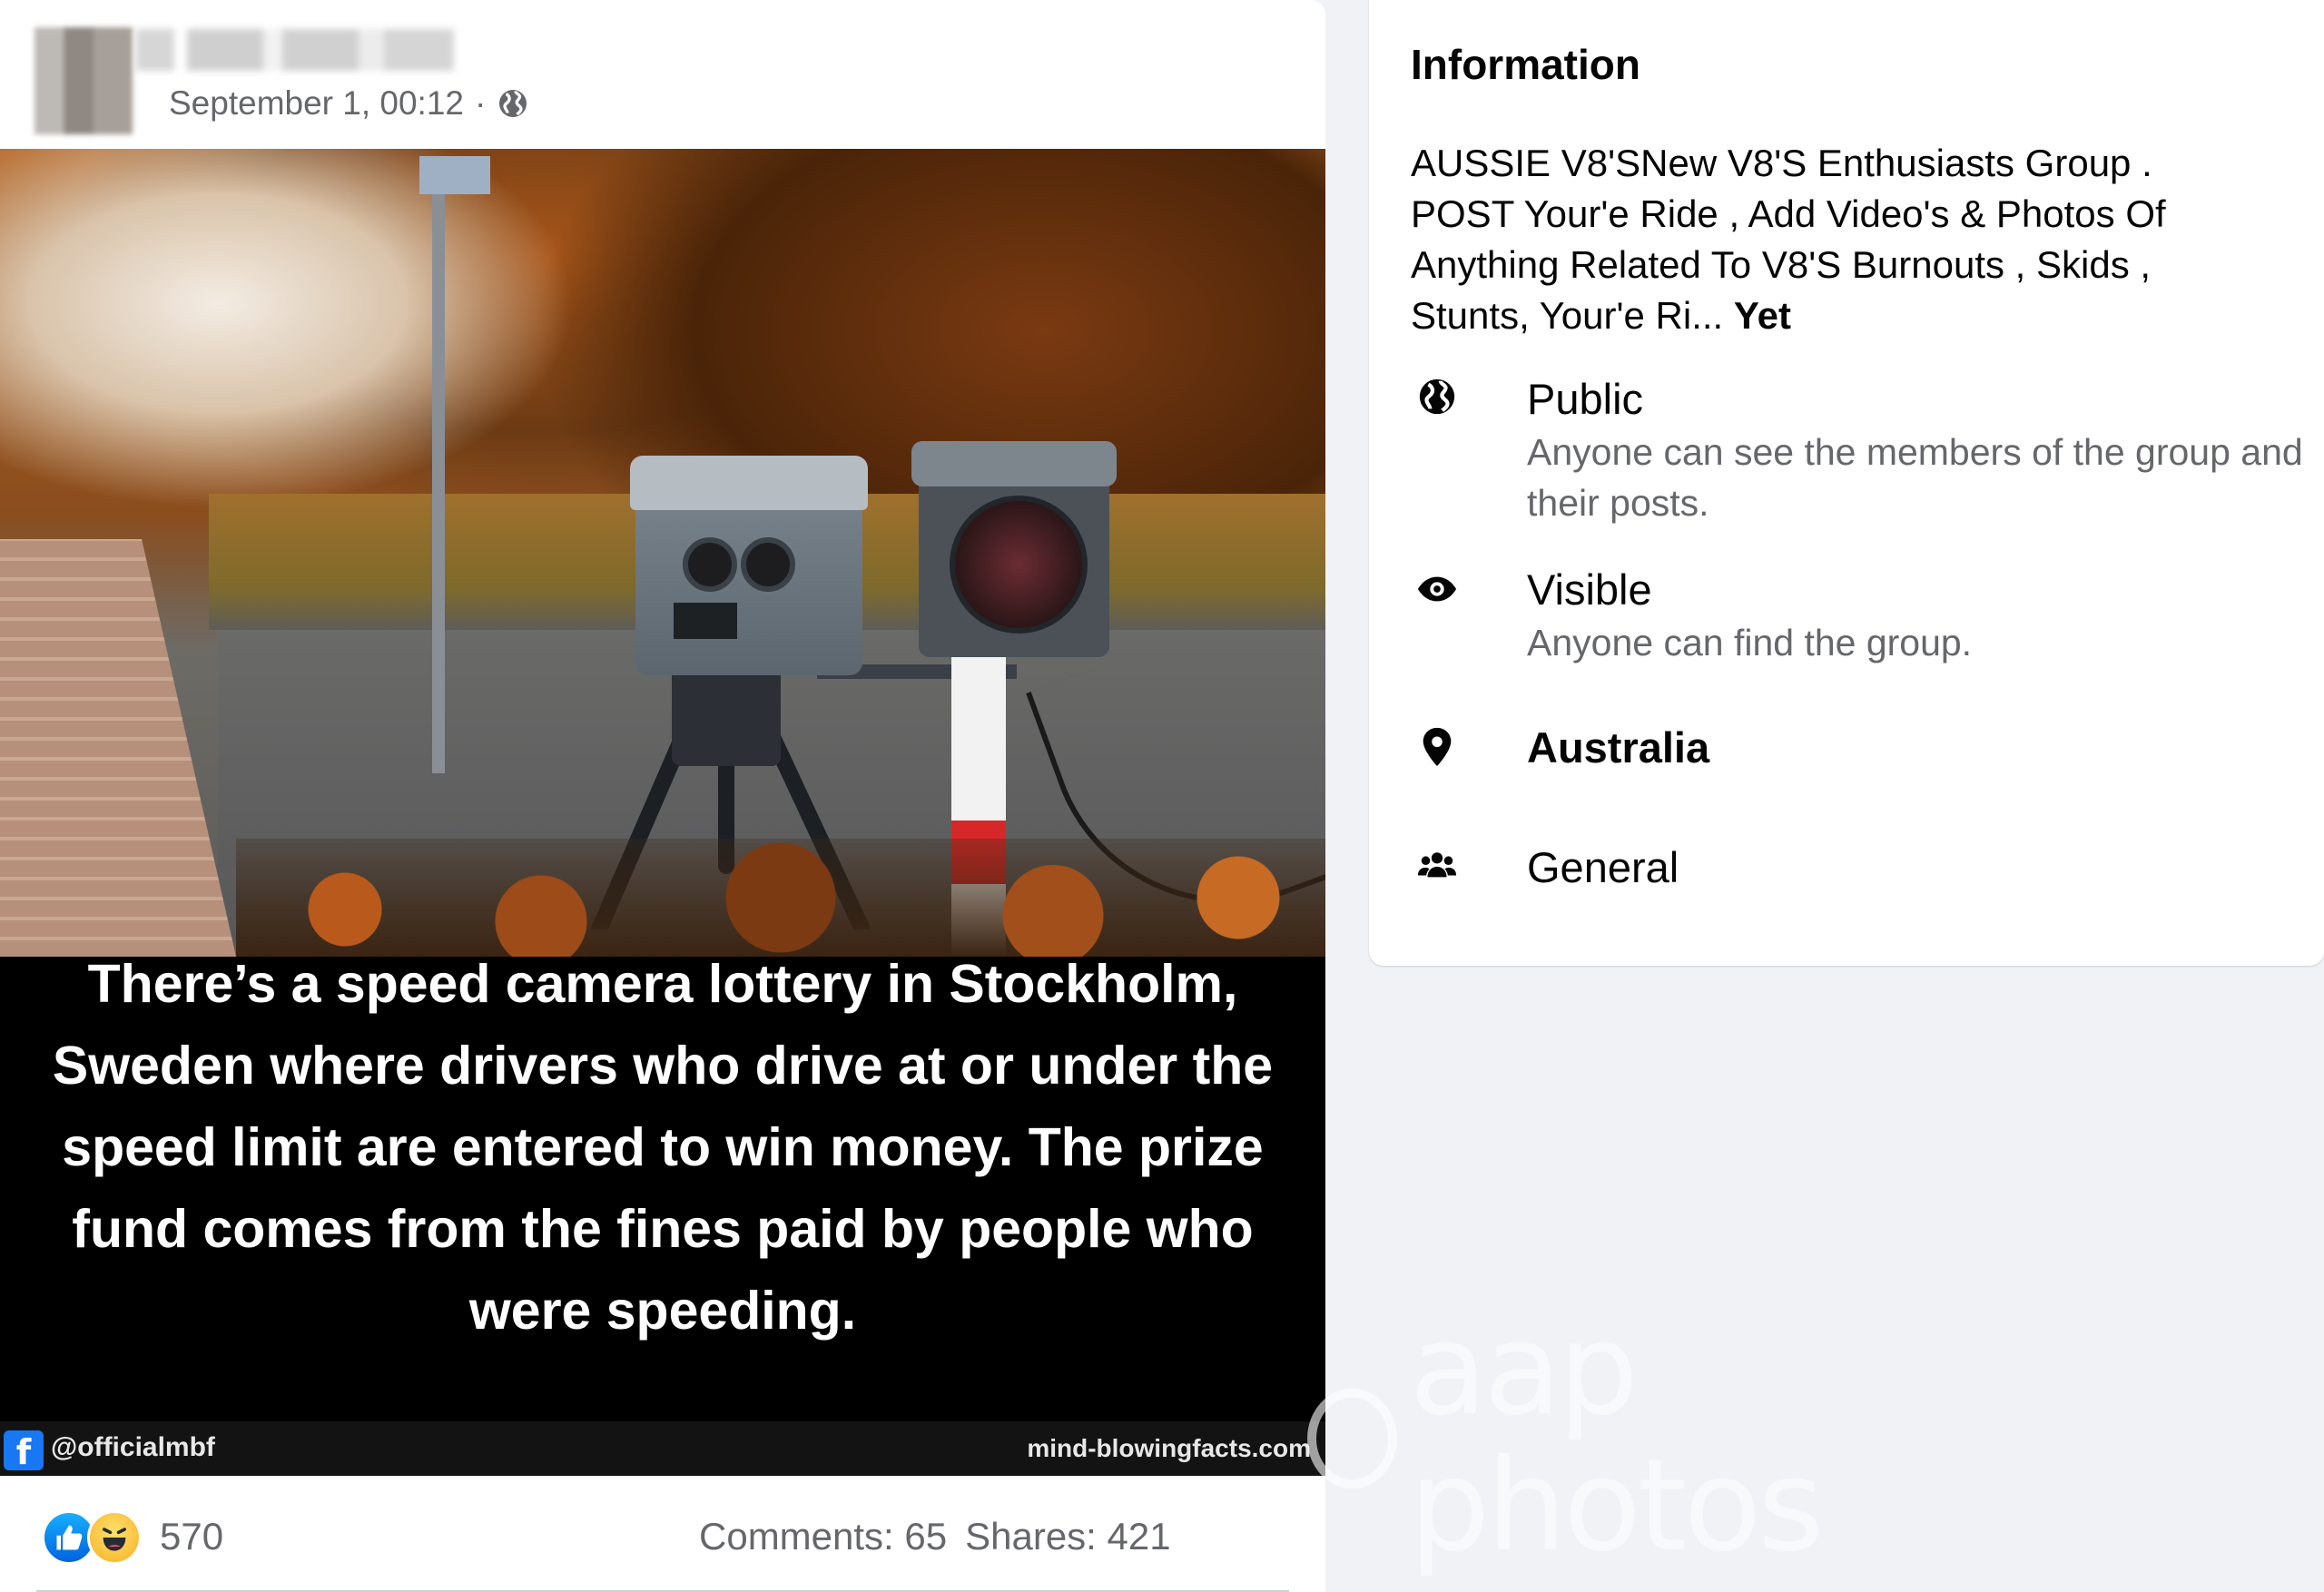  I want to click on location-label: Australia, so click(1618, 747).